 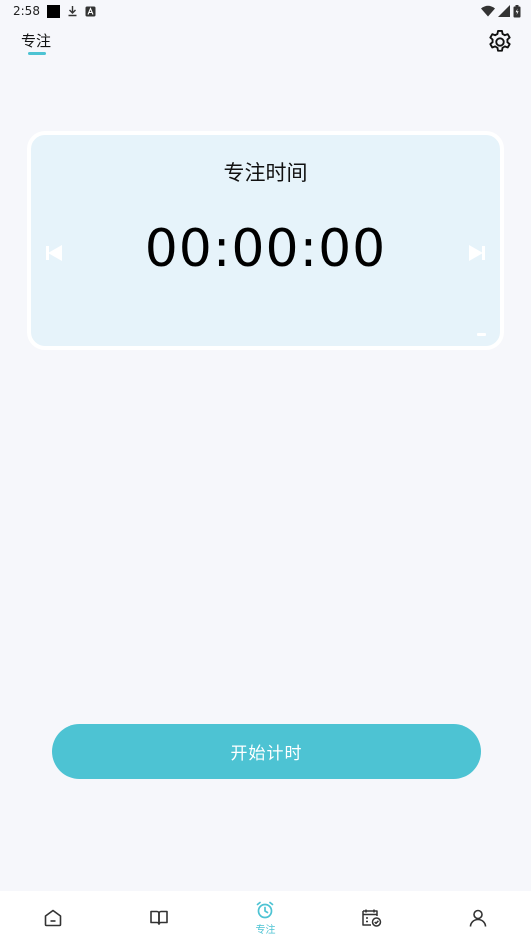 I want to click on a-box-icon, so click(x=90, y=11).